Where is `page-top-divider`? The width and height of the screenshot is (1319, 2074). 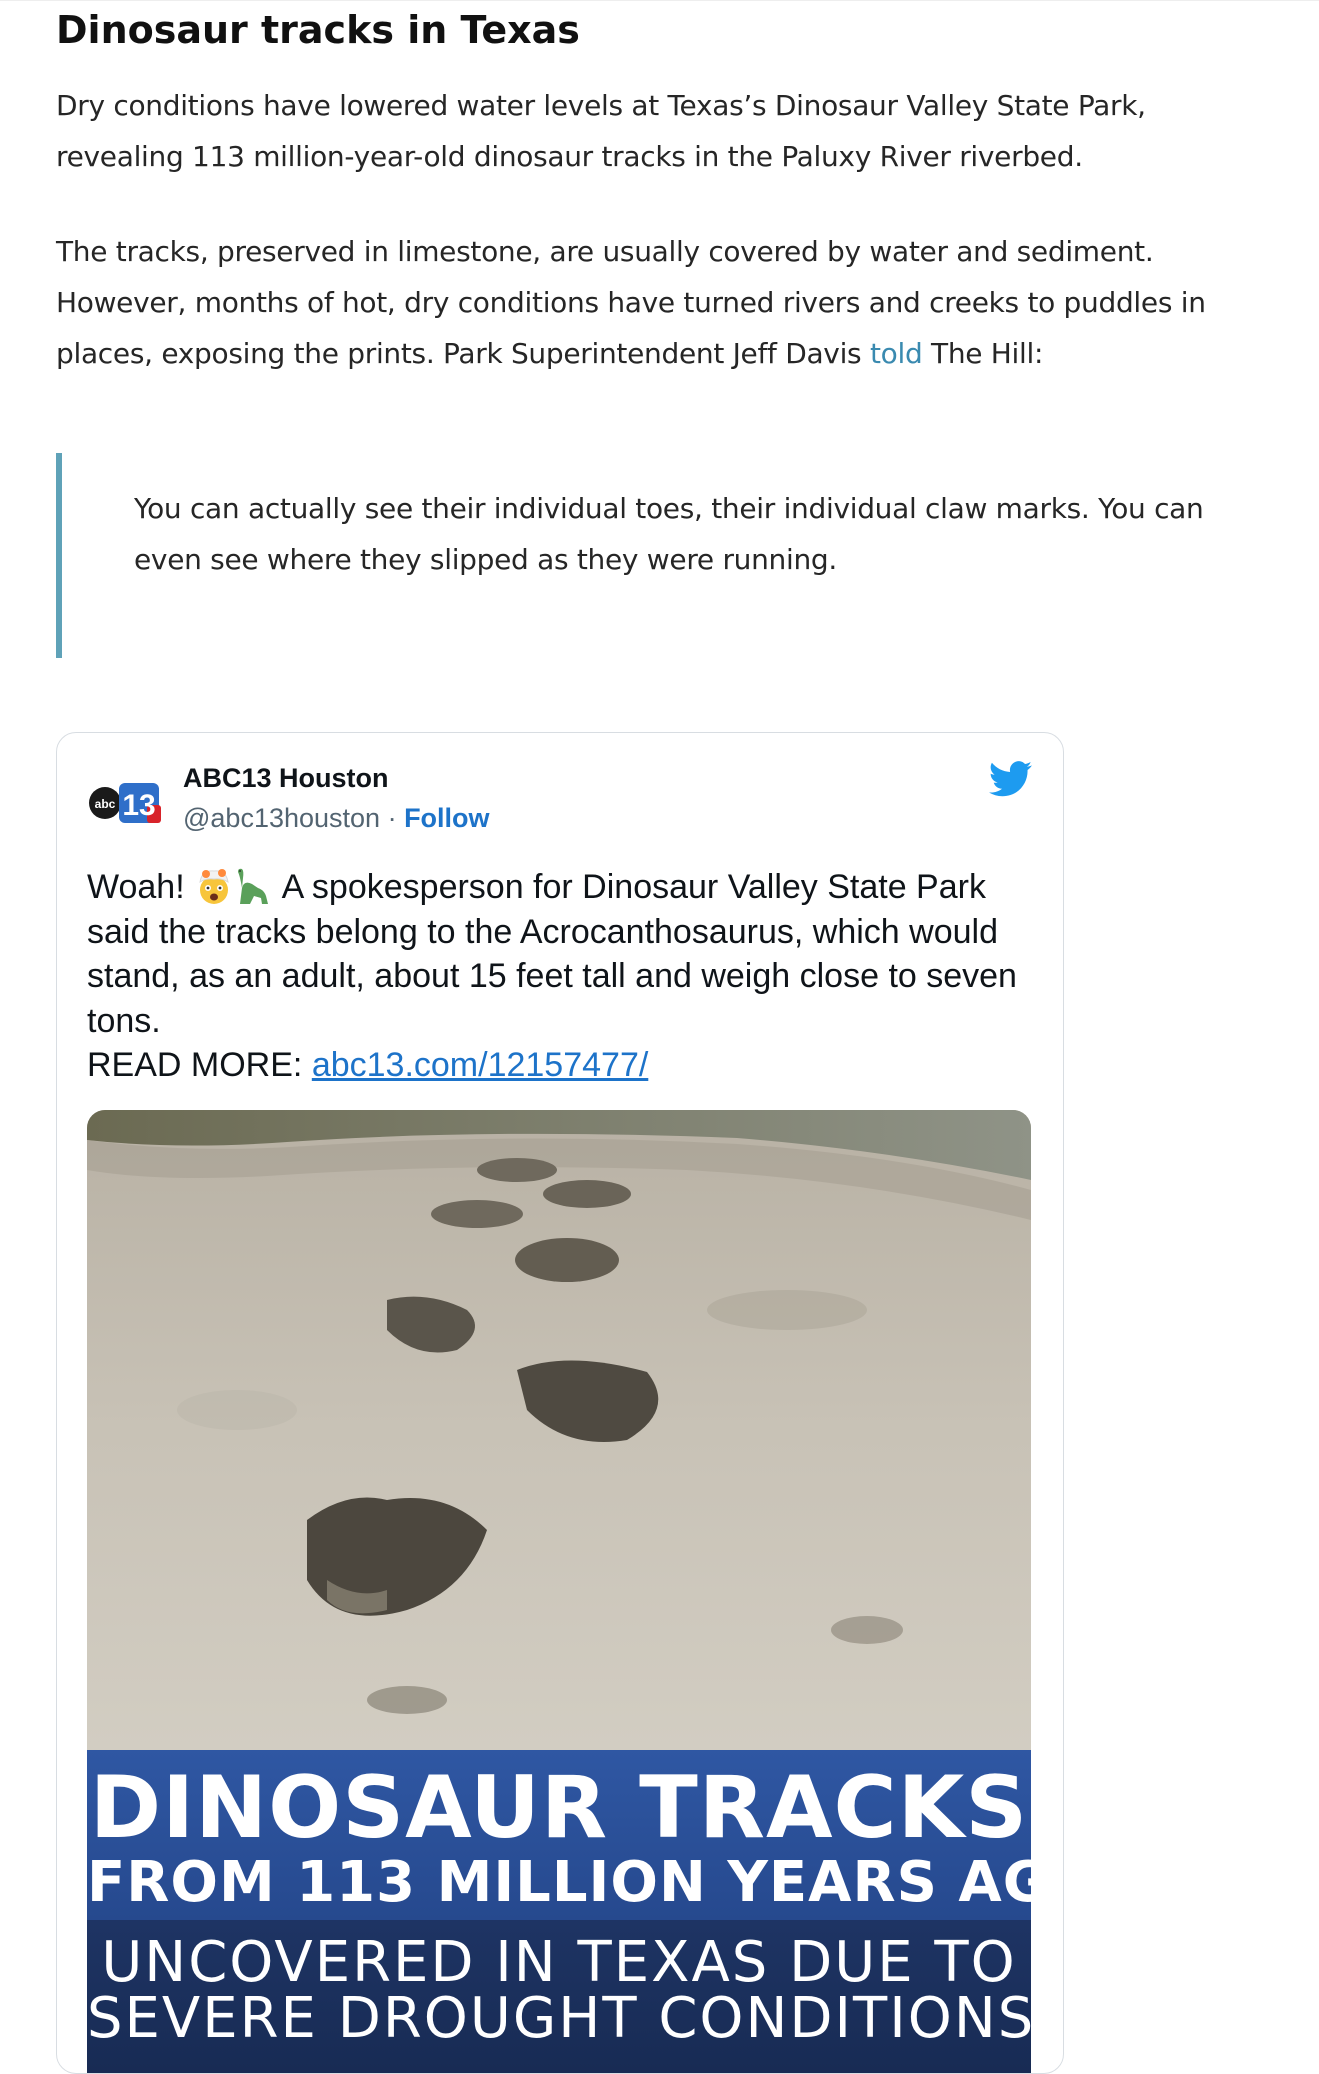
page-top-divider is located at coordinates (659, 0).